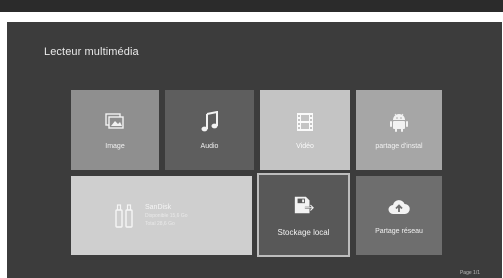 The height and width of the screenshot is (278, 503). I want to click on page-title: Lecteur multimédia, so click(91, 52).